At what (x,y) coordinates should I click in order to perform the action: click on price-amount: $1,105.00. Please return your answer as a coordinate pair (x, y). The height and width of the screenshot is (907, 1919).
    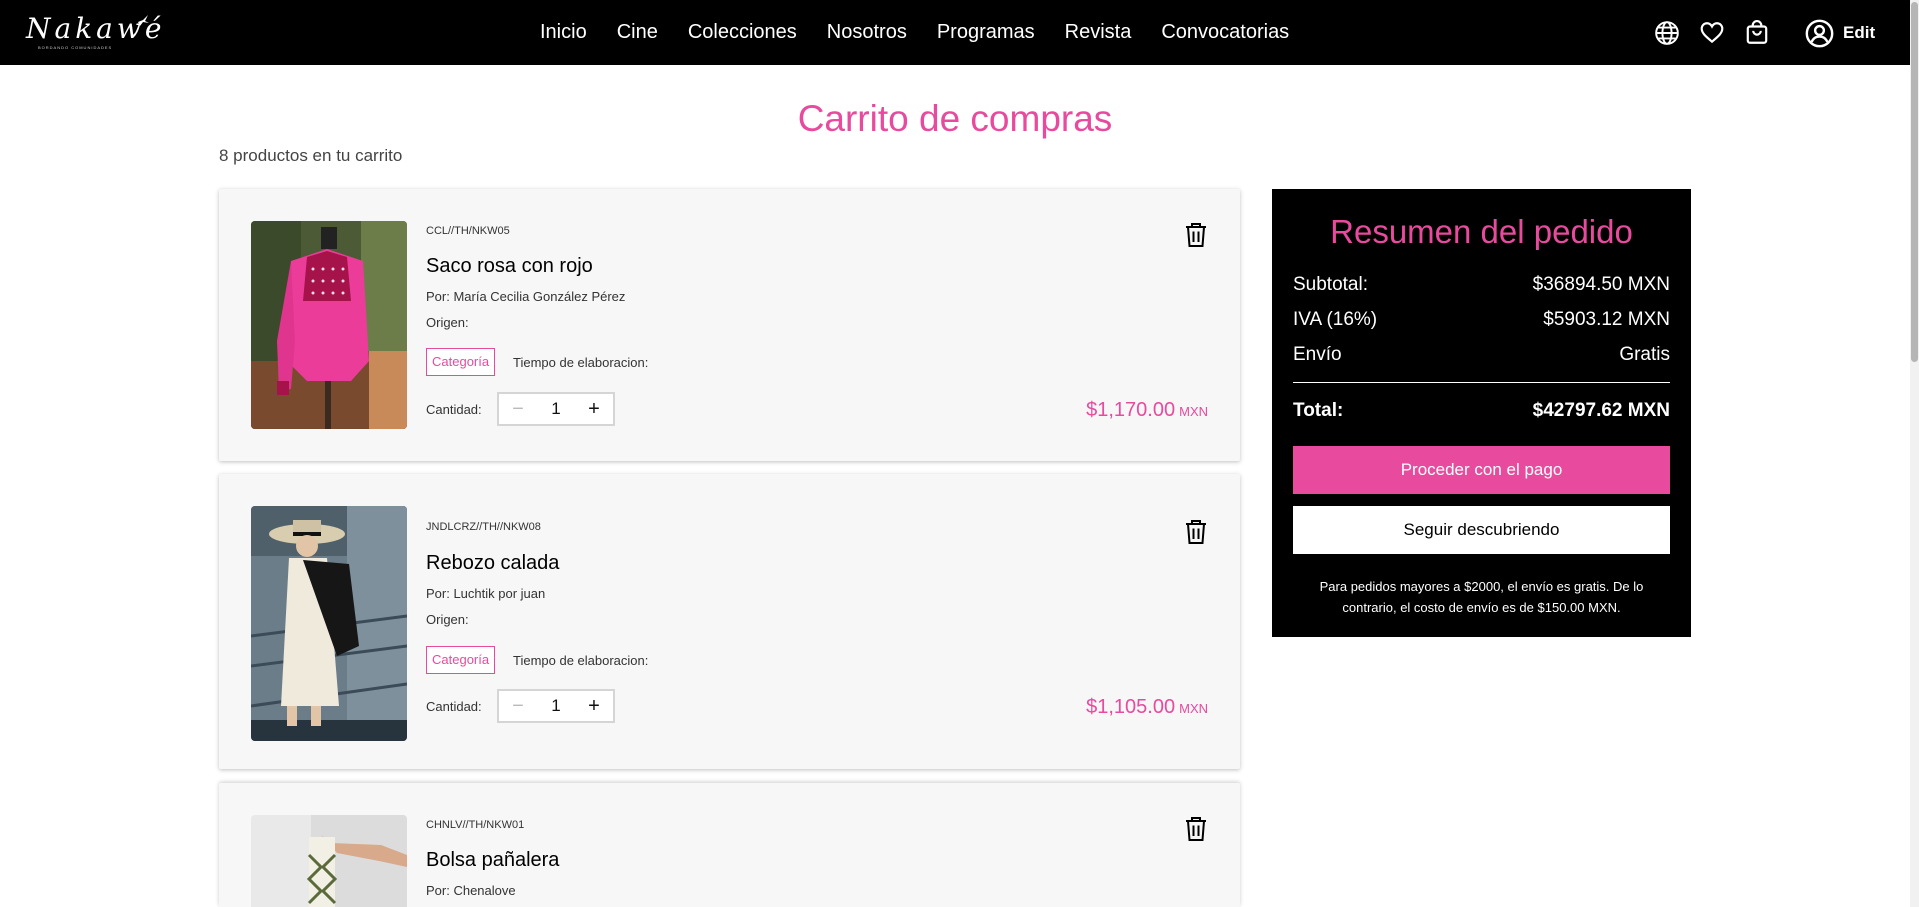
    Looking at the image, I should click on (1131, 707).